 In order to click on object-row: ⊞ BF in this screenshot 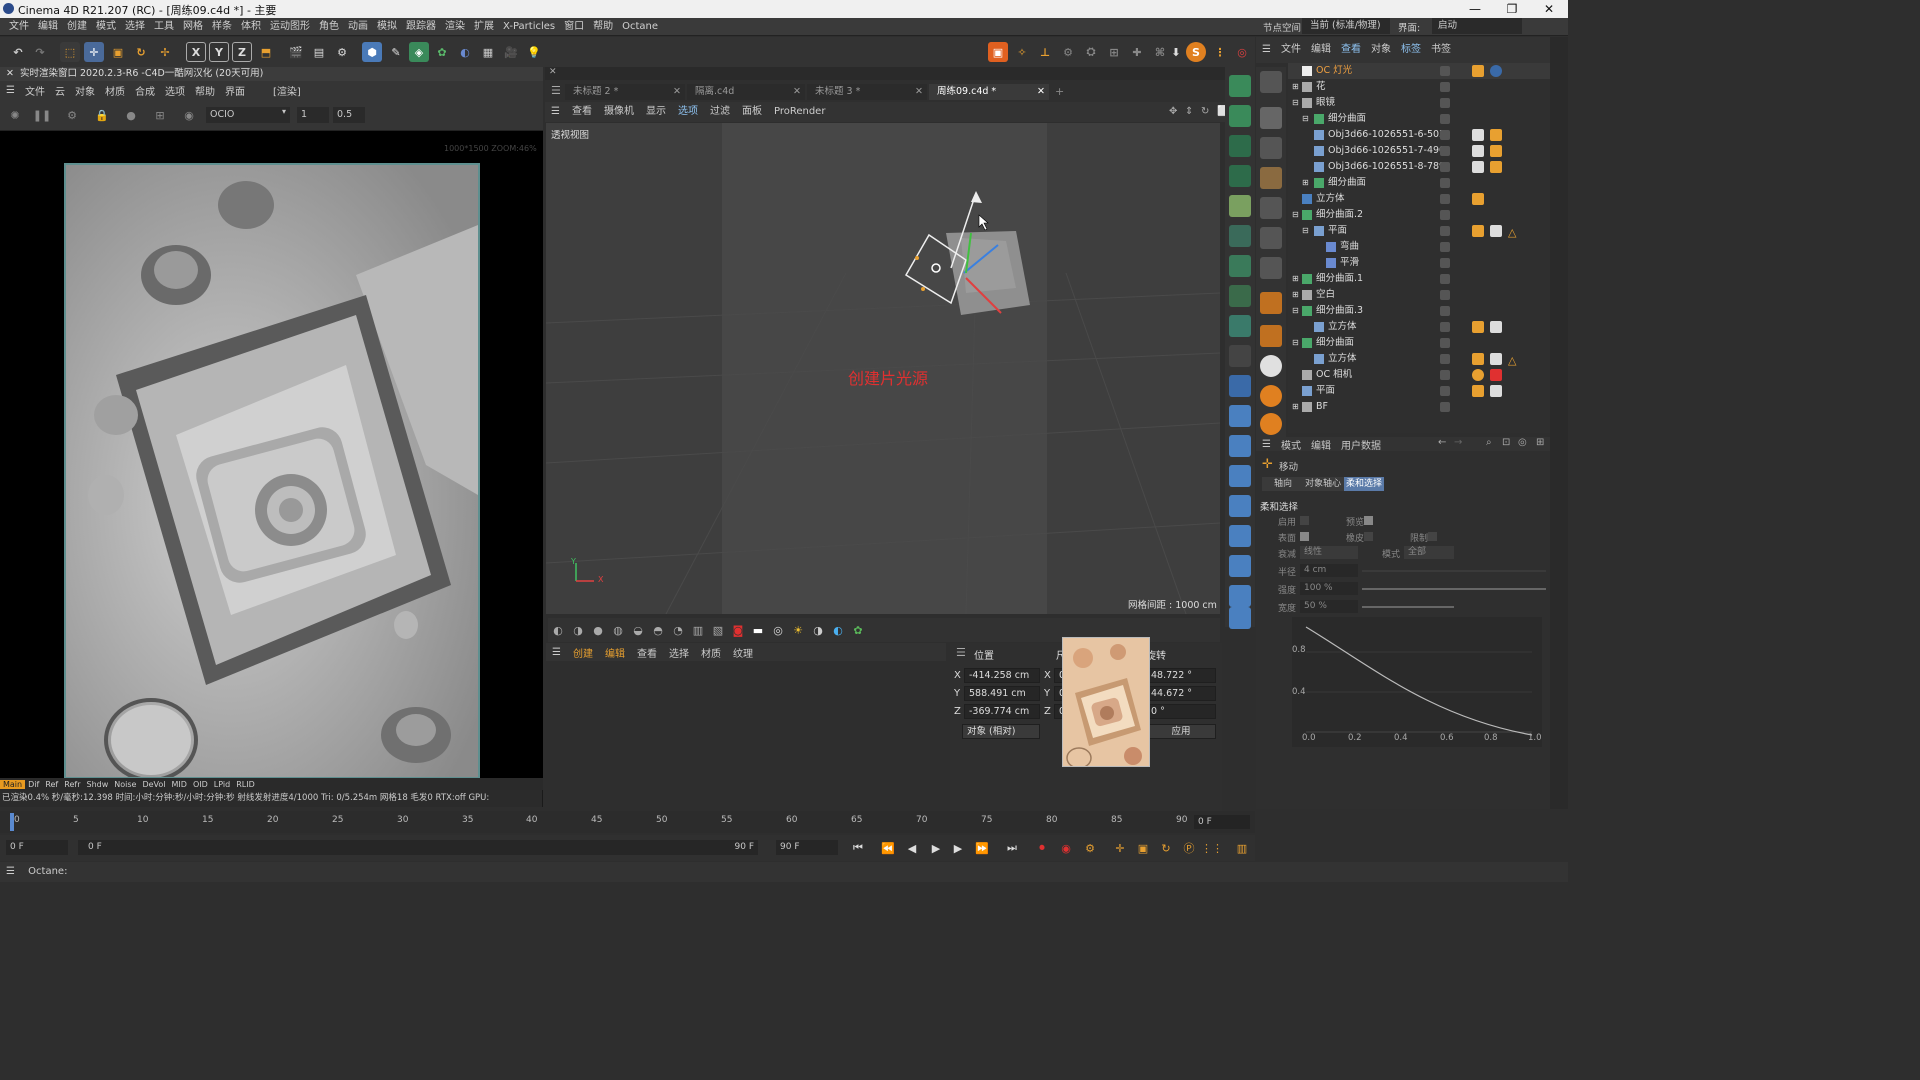, I will do `click(1419, 407)`.